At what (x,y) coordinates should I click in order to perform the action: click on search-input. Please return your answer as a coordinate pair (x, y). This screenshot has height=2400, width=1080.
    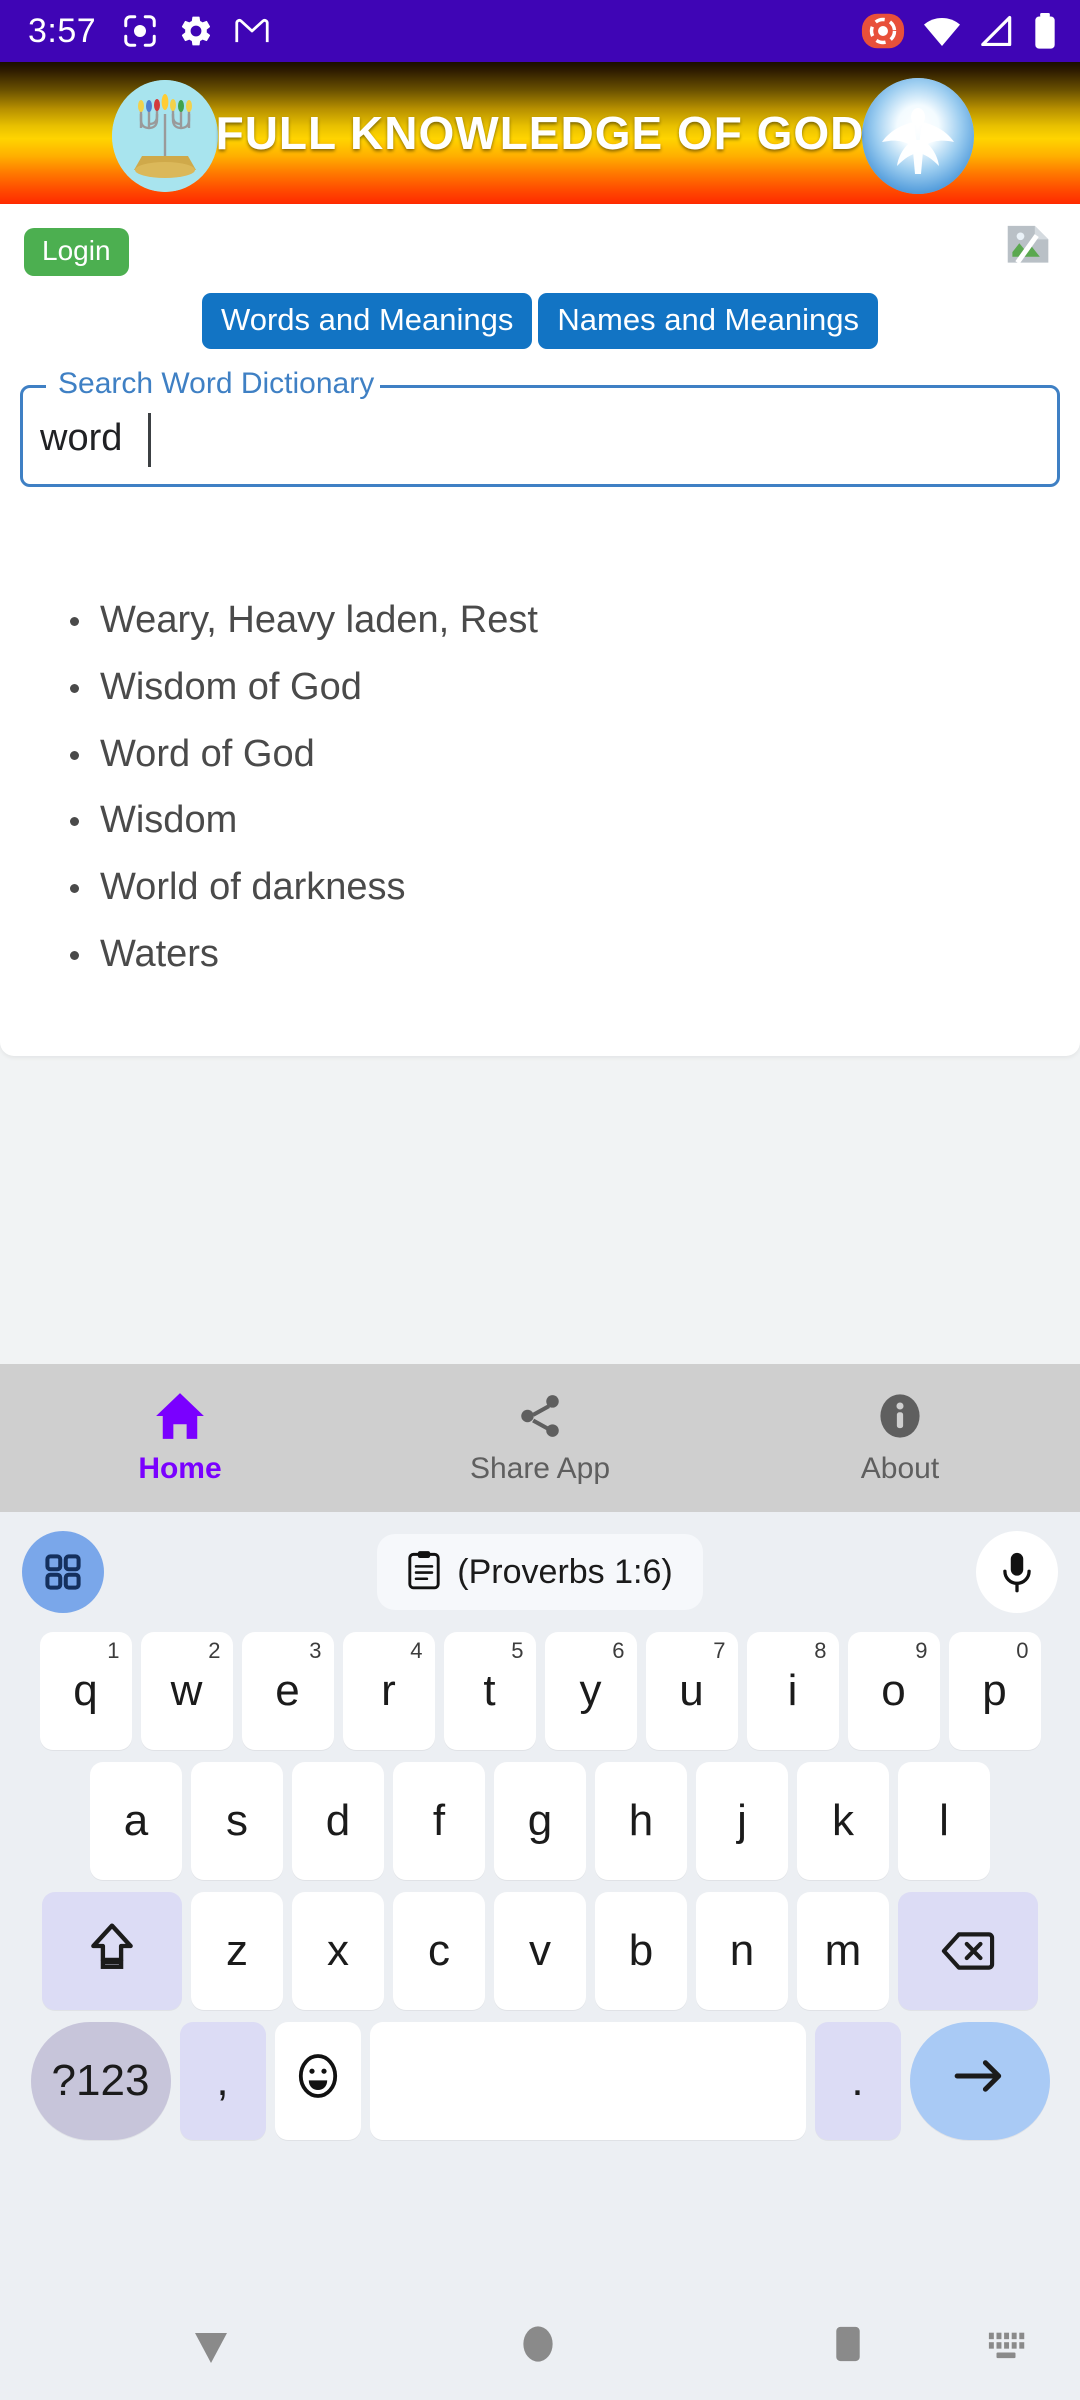
    Looking at the image, I should click on (535, 438).